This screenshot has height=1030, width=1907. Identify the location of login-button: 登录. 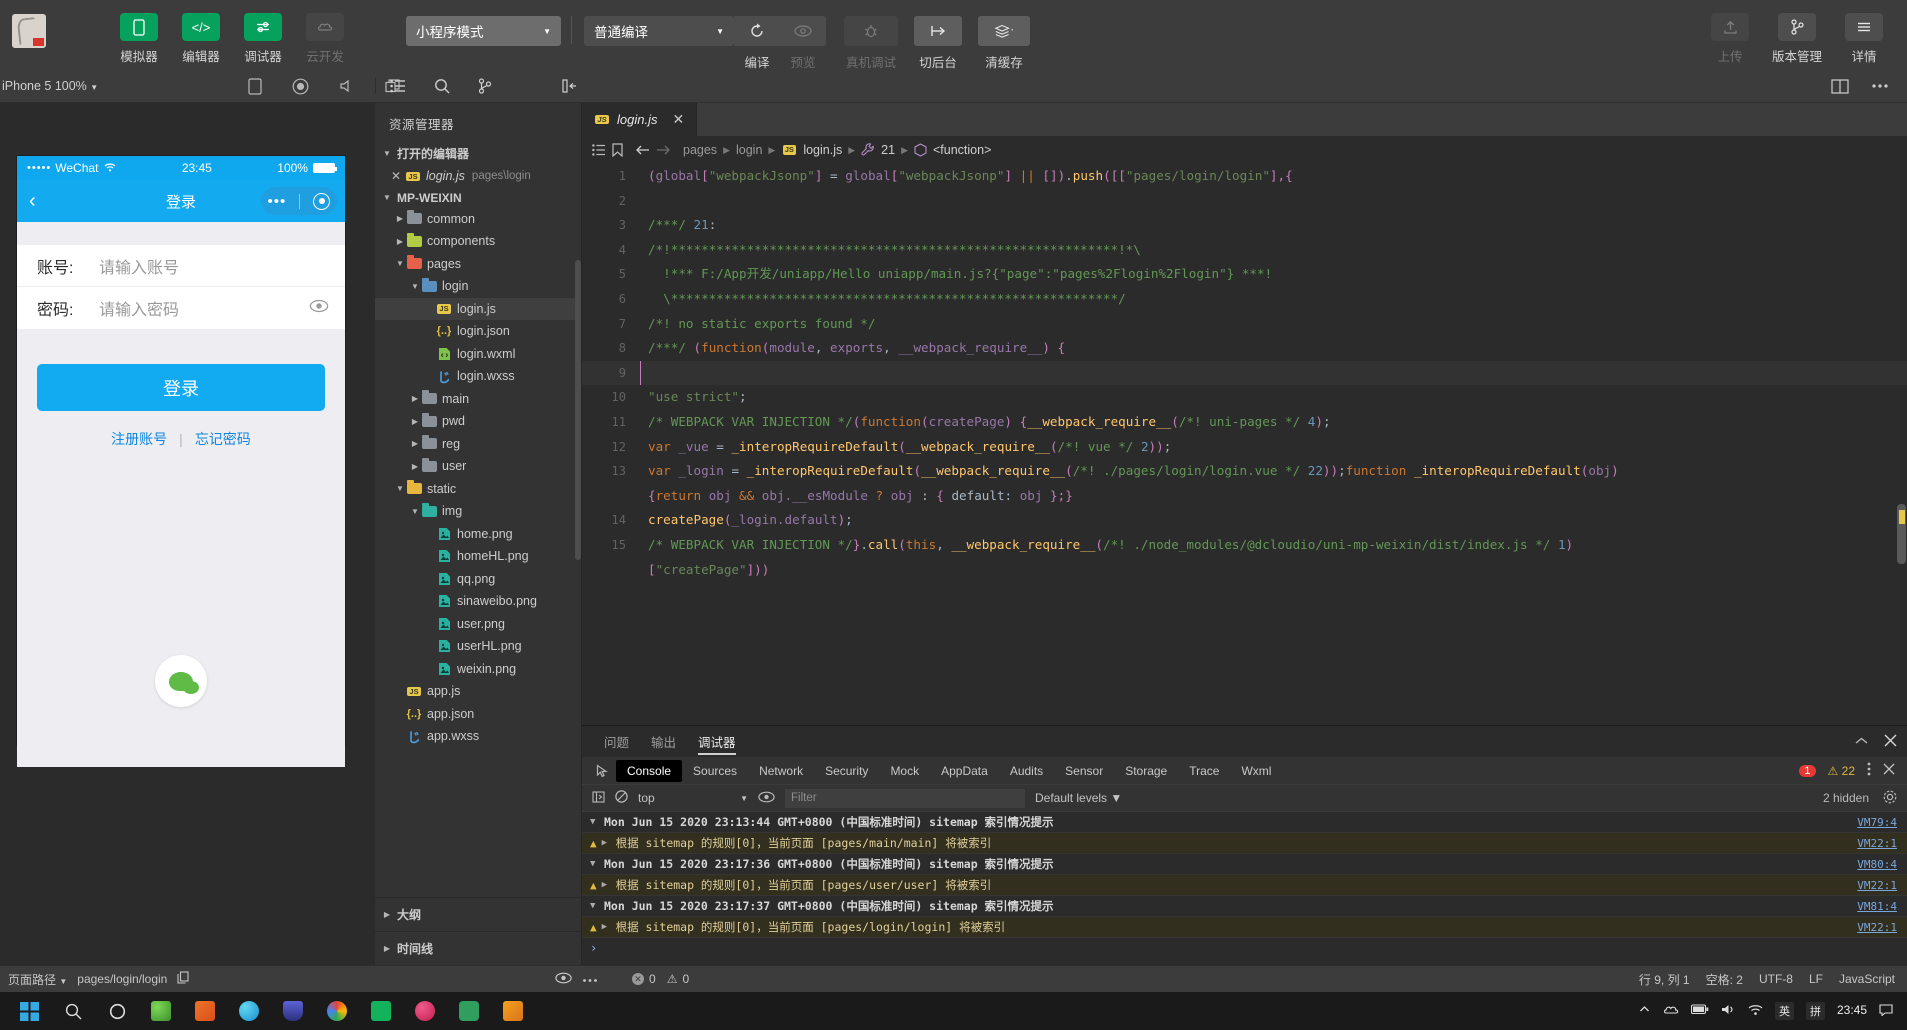
(181, 387).